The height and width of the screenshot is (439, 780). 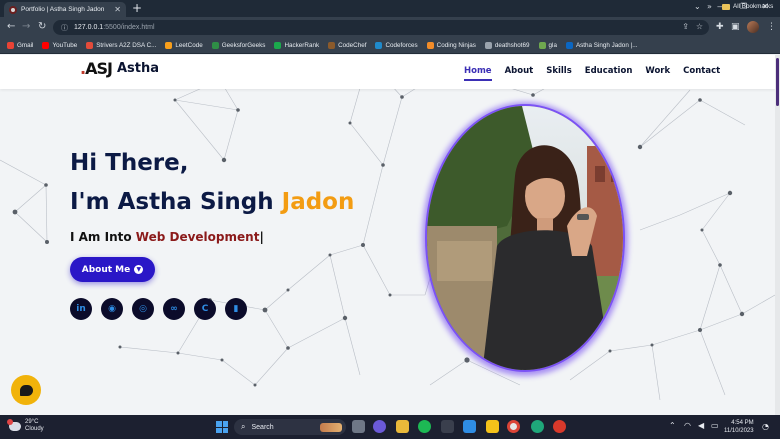 What do you see at coordinates (222, 427) in the screenshot?
I see `windows-start-icon` at bounding box center [222, 427].